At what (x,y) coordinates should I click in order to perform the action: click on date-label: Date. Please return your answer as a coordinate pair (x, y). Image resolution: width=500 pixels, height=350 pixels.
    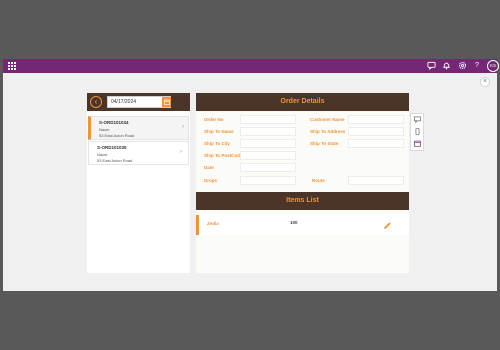
    Looking at the image, I should click on (209, 167).